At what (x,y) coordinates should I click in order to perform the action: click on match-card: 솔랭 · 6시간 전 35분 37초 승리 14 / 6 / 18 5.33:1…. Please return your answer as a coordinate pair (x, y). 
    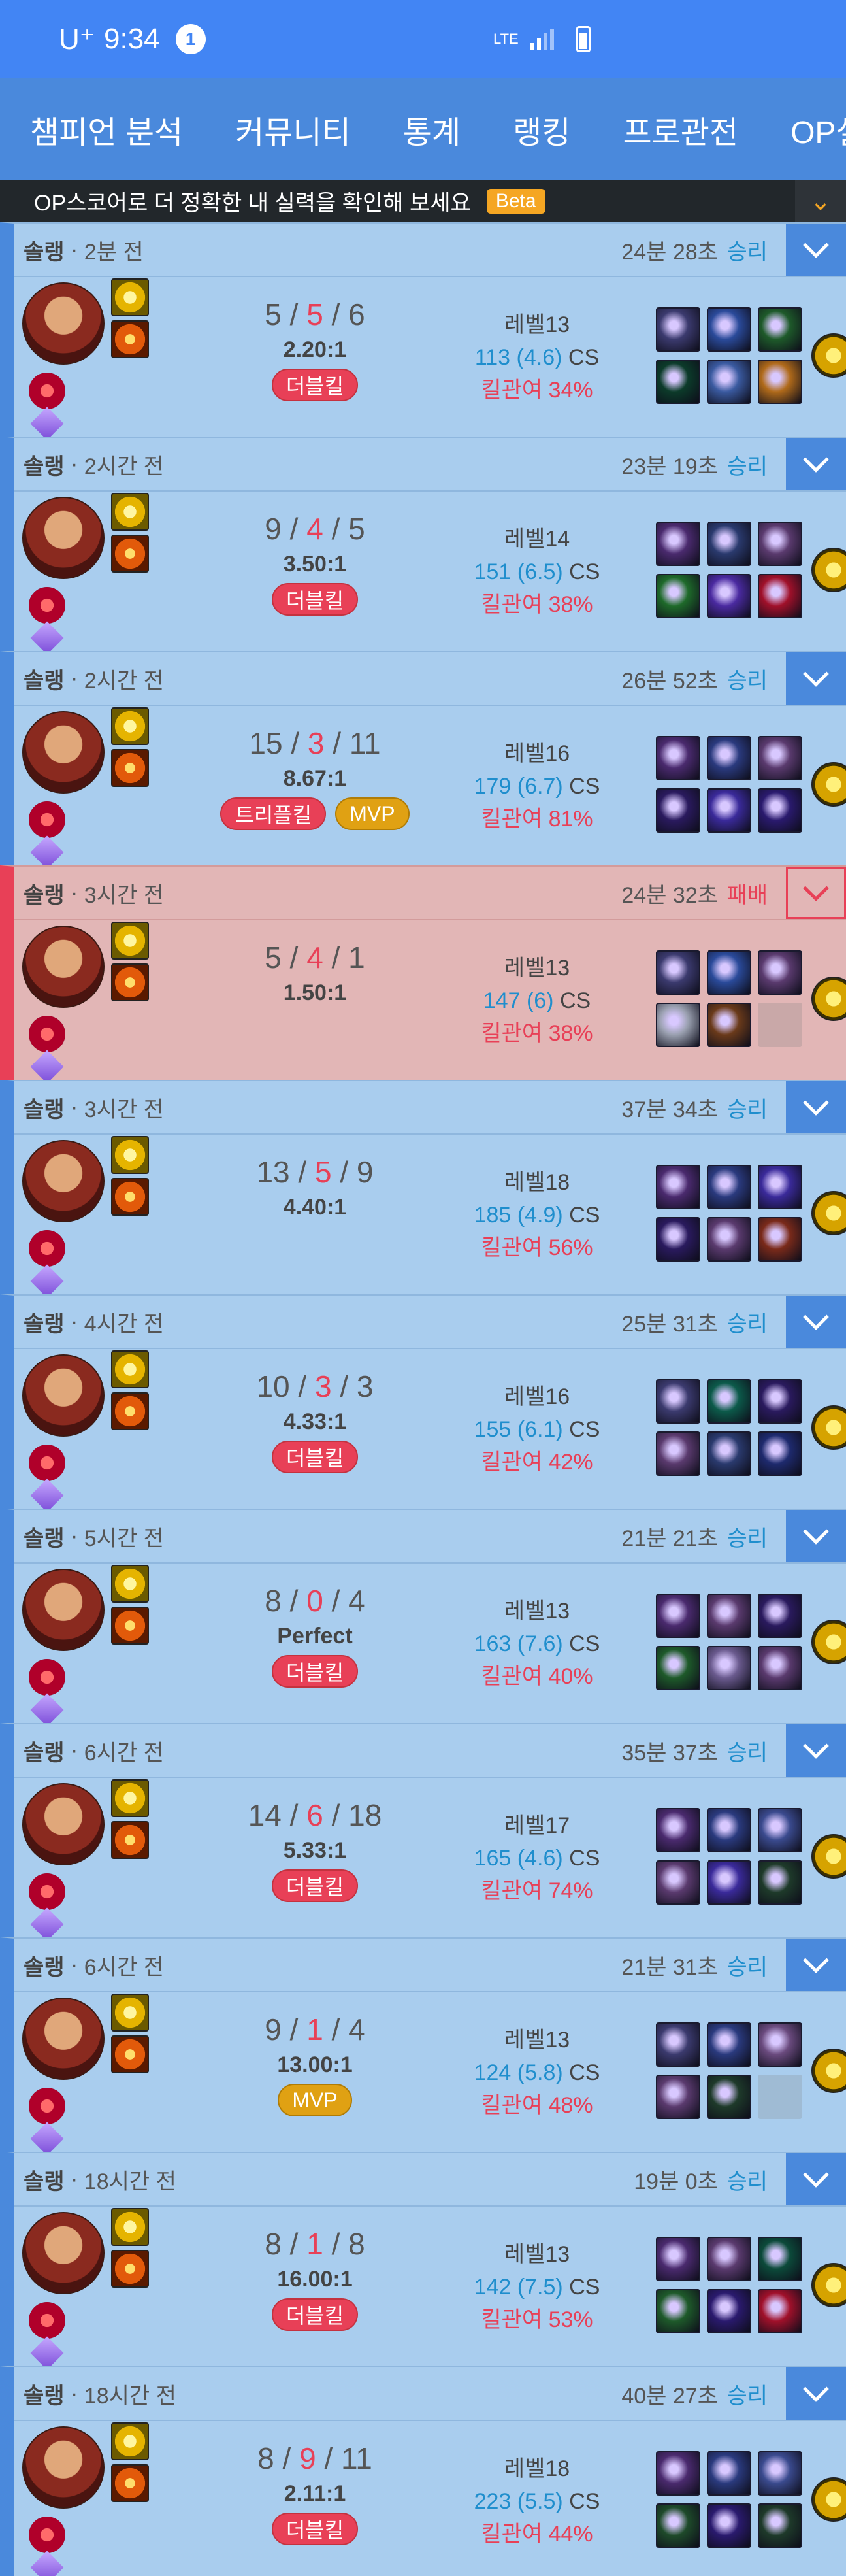
    Looking at the image, I should click on (423, 1832).